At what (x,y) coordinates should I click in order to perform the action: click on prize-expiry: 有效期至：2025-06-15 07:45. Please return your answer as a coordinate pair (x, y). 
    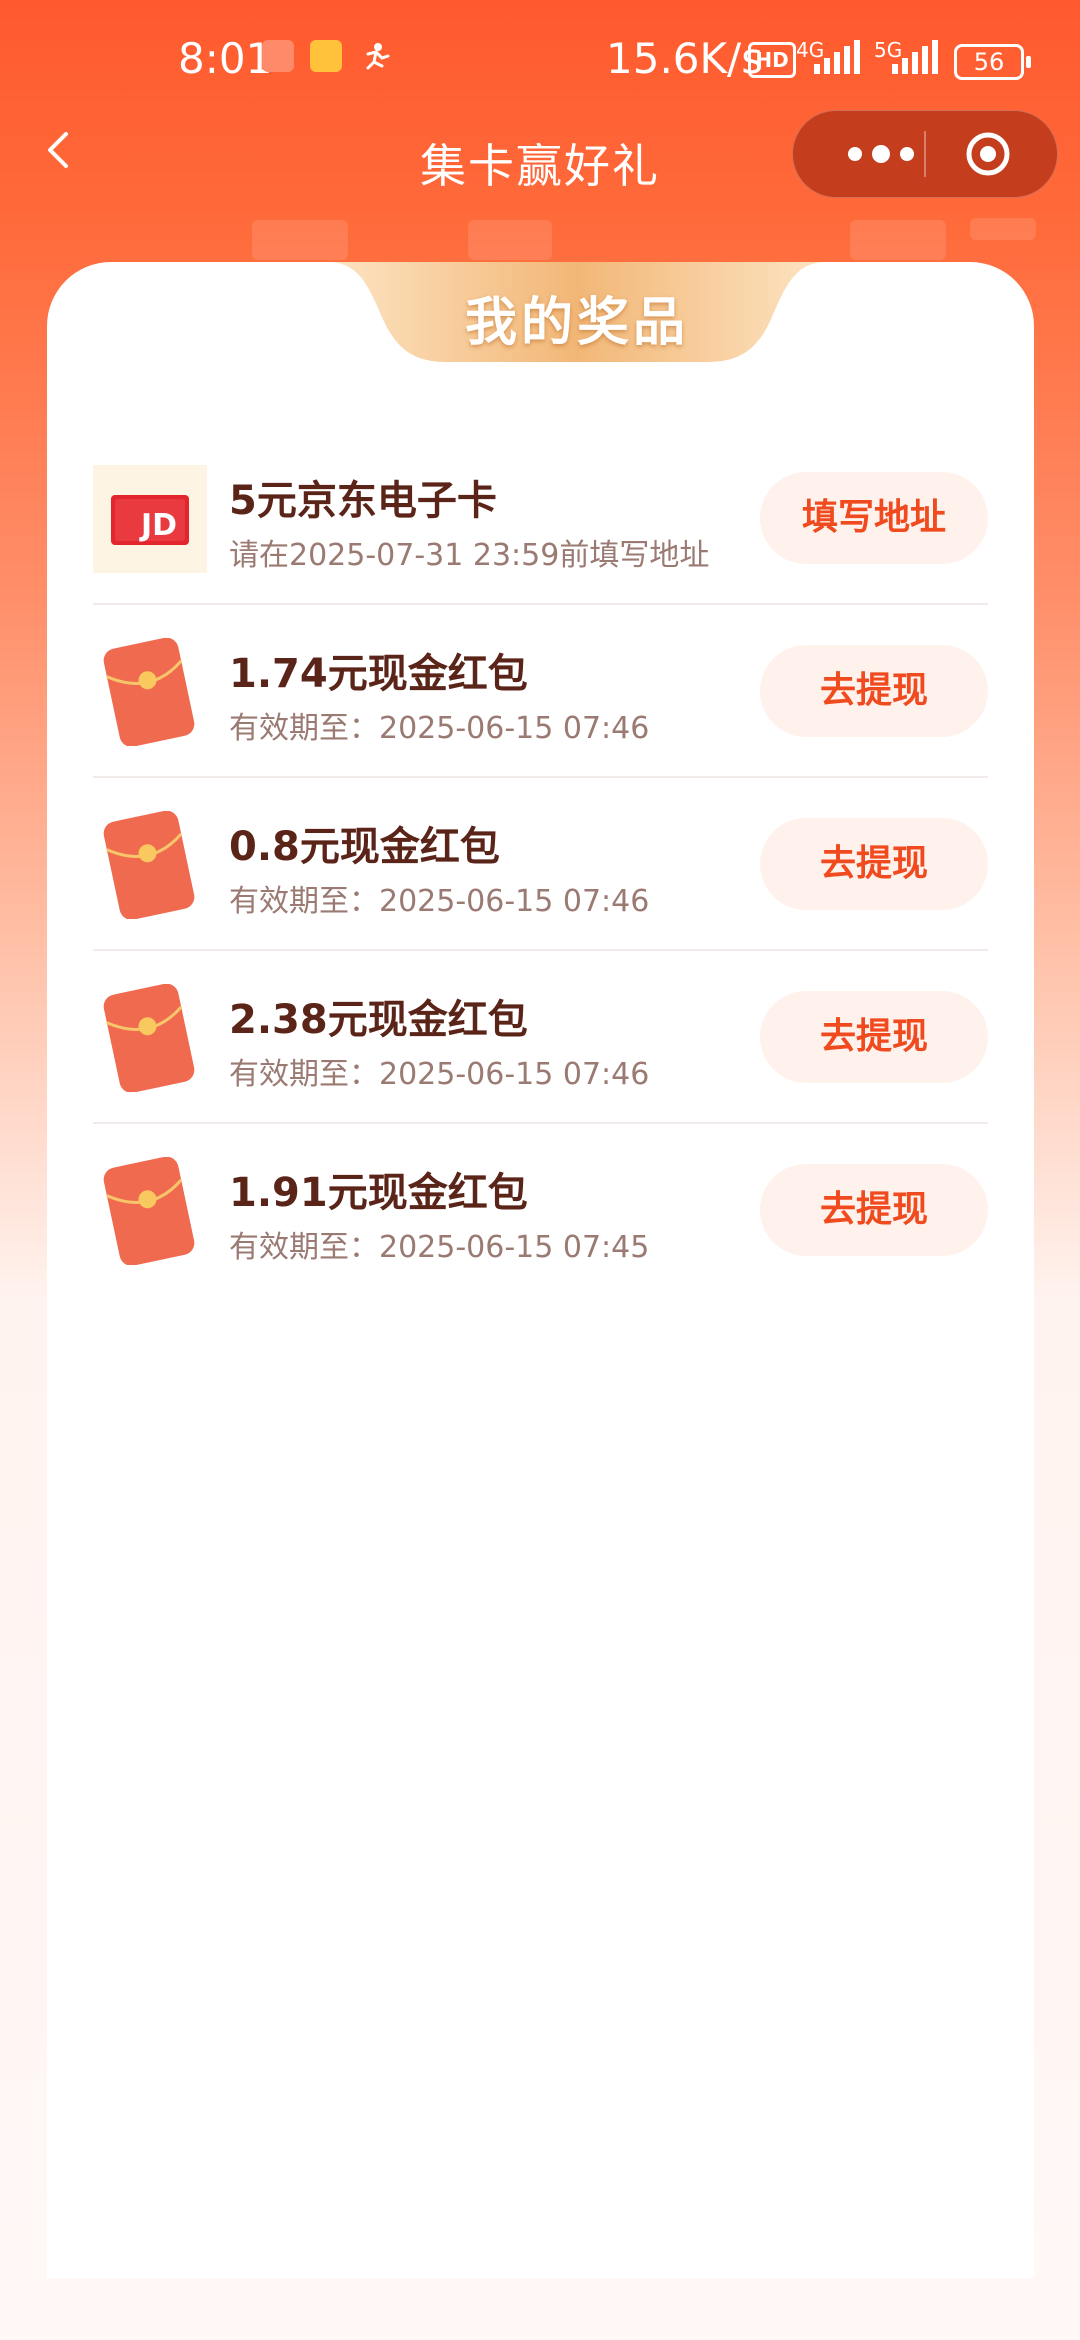
    Looking at the image, I should click on (439, 1247).